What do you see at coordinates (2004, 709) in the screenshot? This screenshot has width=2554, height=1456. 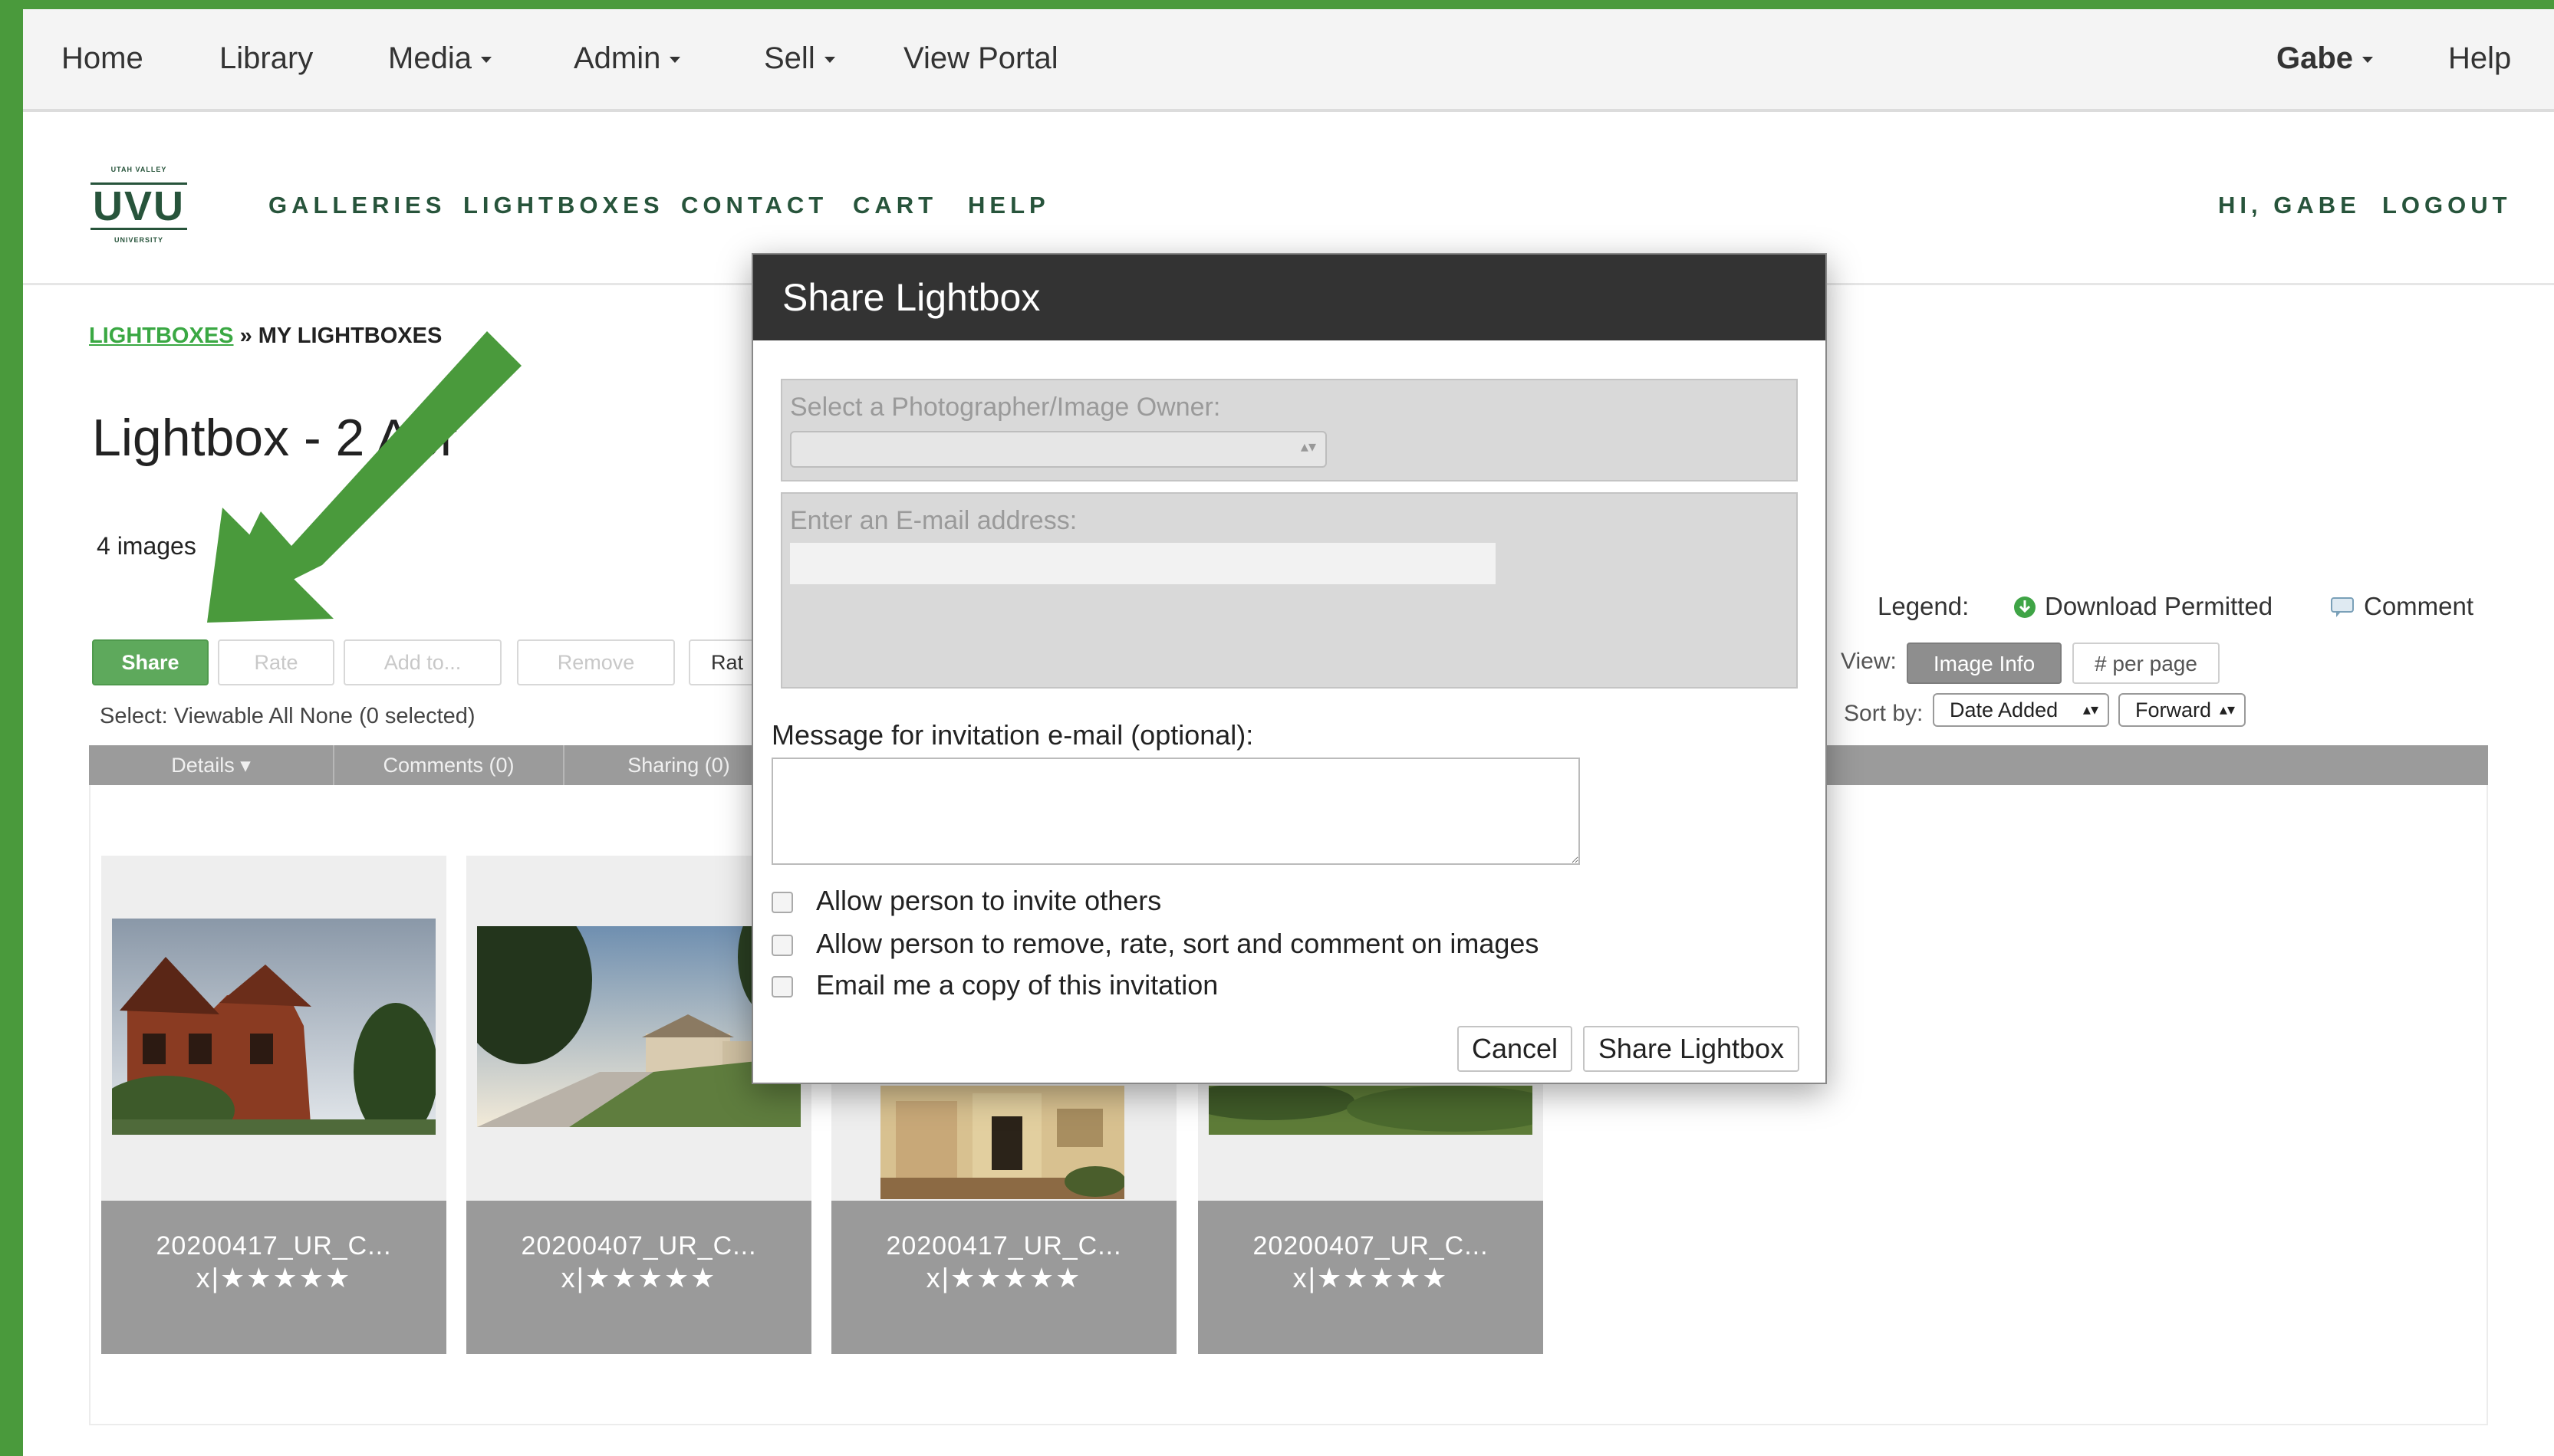 I see `sort-by-value: Date Added` at bounding box center [2004, 709].